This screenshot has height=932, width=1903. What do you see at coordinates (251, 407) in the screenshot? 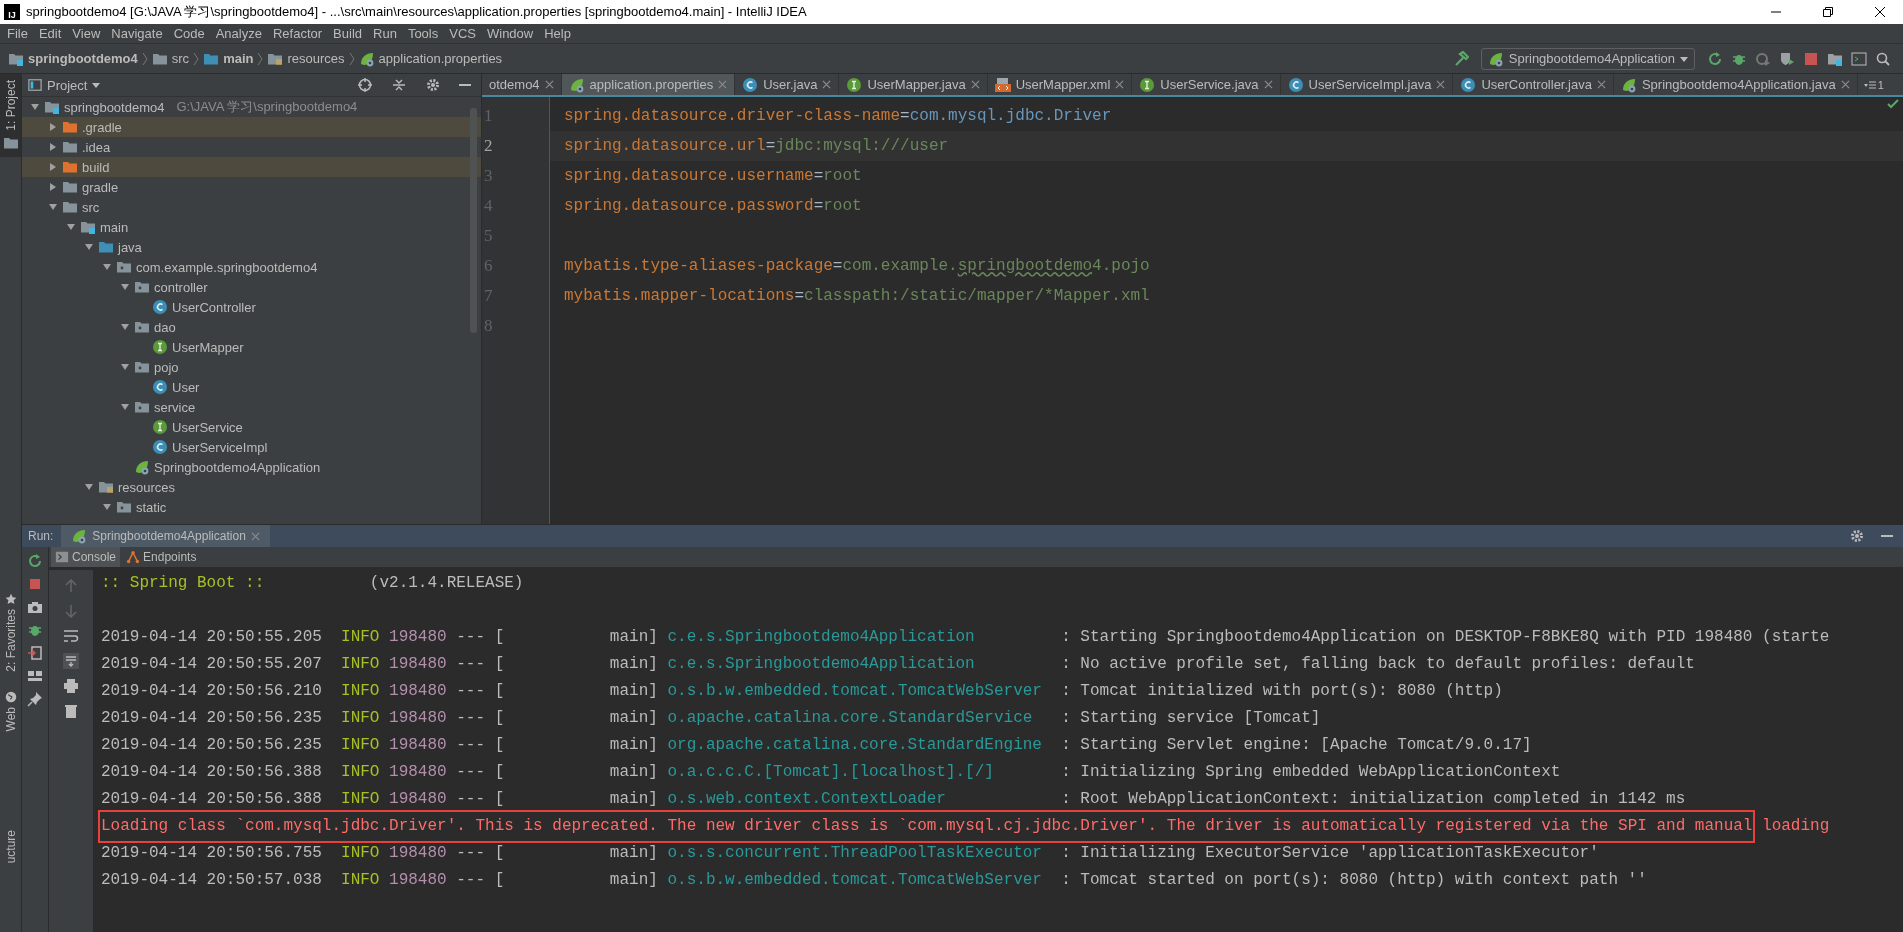
I see `tree-item: service` at bounding box center [251, 407].